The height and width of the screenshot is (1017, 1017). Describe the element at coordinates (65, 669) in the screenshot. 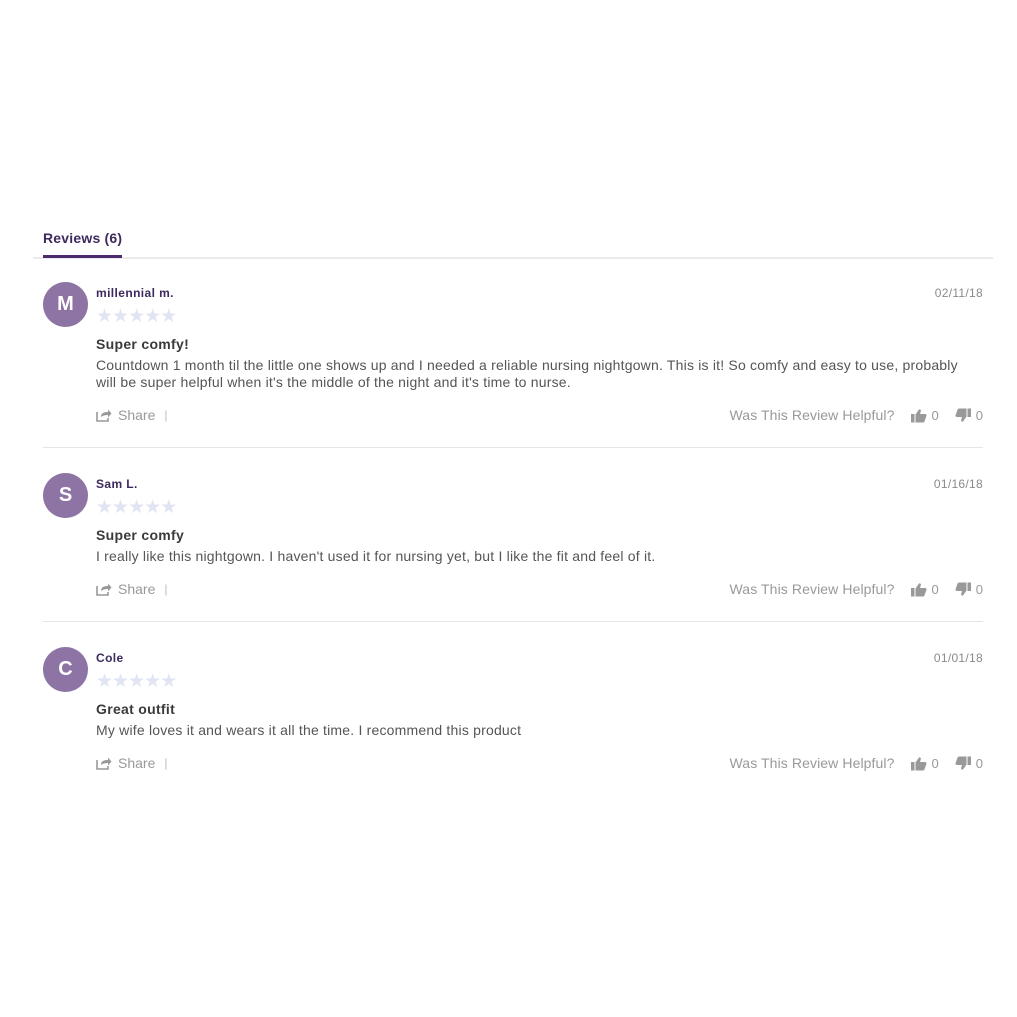

I see `avatar: C` at that location.